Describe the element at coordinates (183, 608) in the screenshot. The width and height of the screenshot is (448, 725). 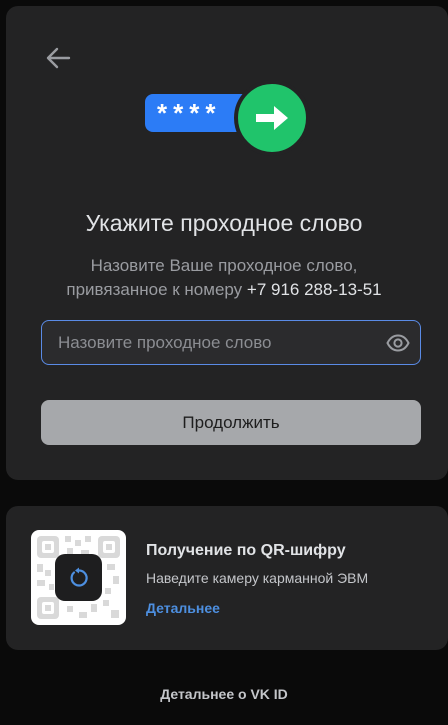
I see `qr-more-link: Детальнее` at that location.